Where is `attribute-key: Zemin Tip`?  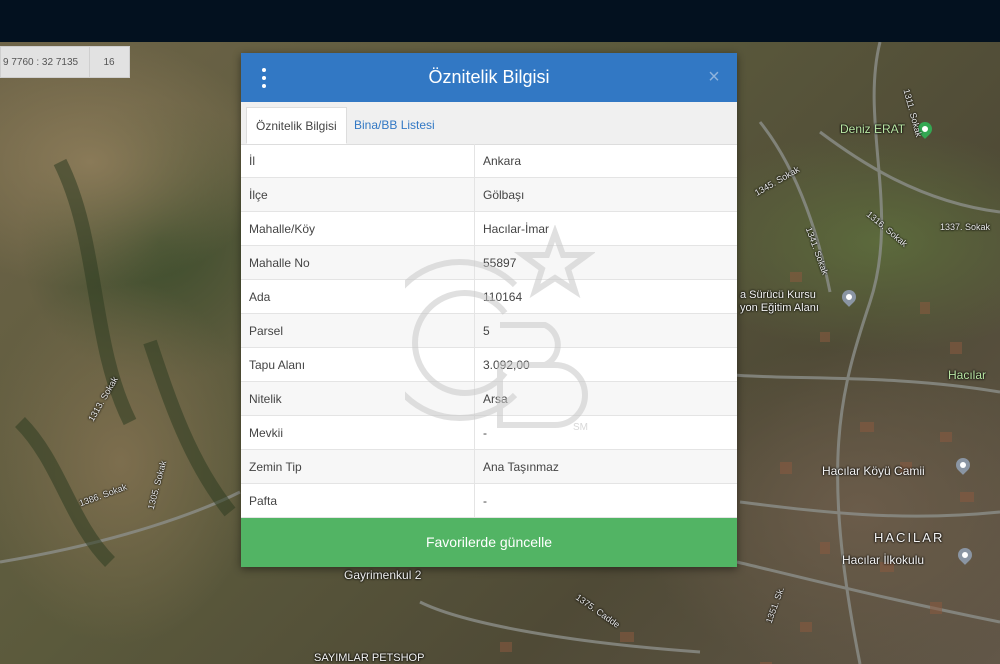
attribute-key: Zemin Tip is located at coordinates (358, 466).